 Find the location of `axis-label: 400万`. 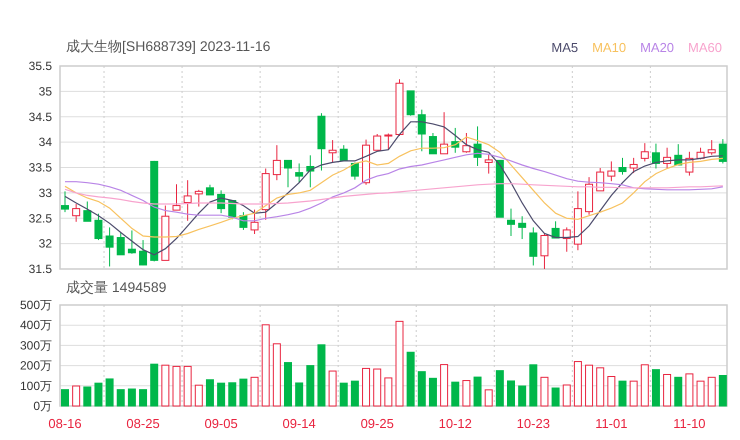

axis-label: 400万 is located at coordinates (36, 325).